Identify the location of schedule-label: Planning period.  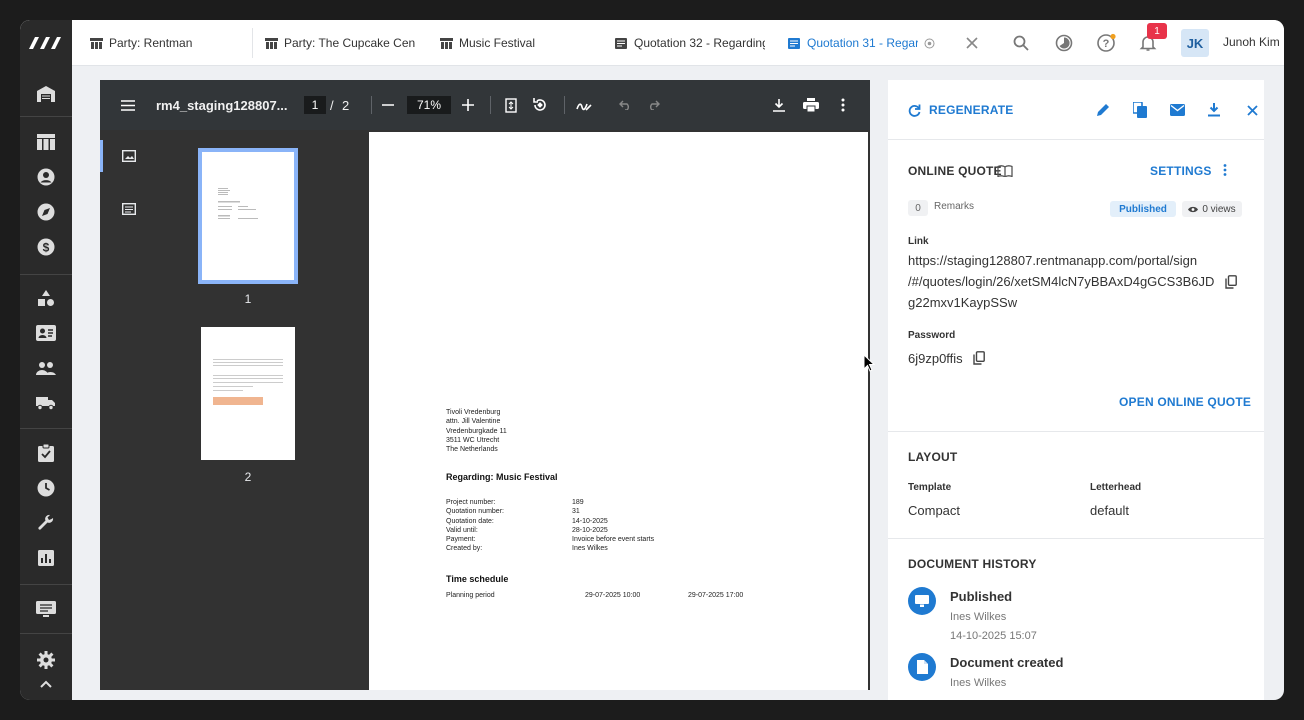
(470, 595).